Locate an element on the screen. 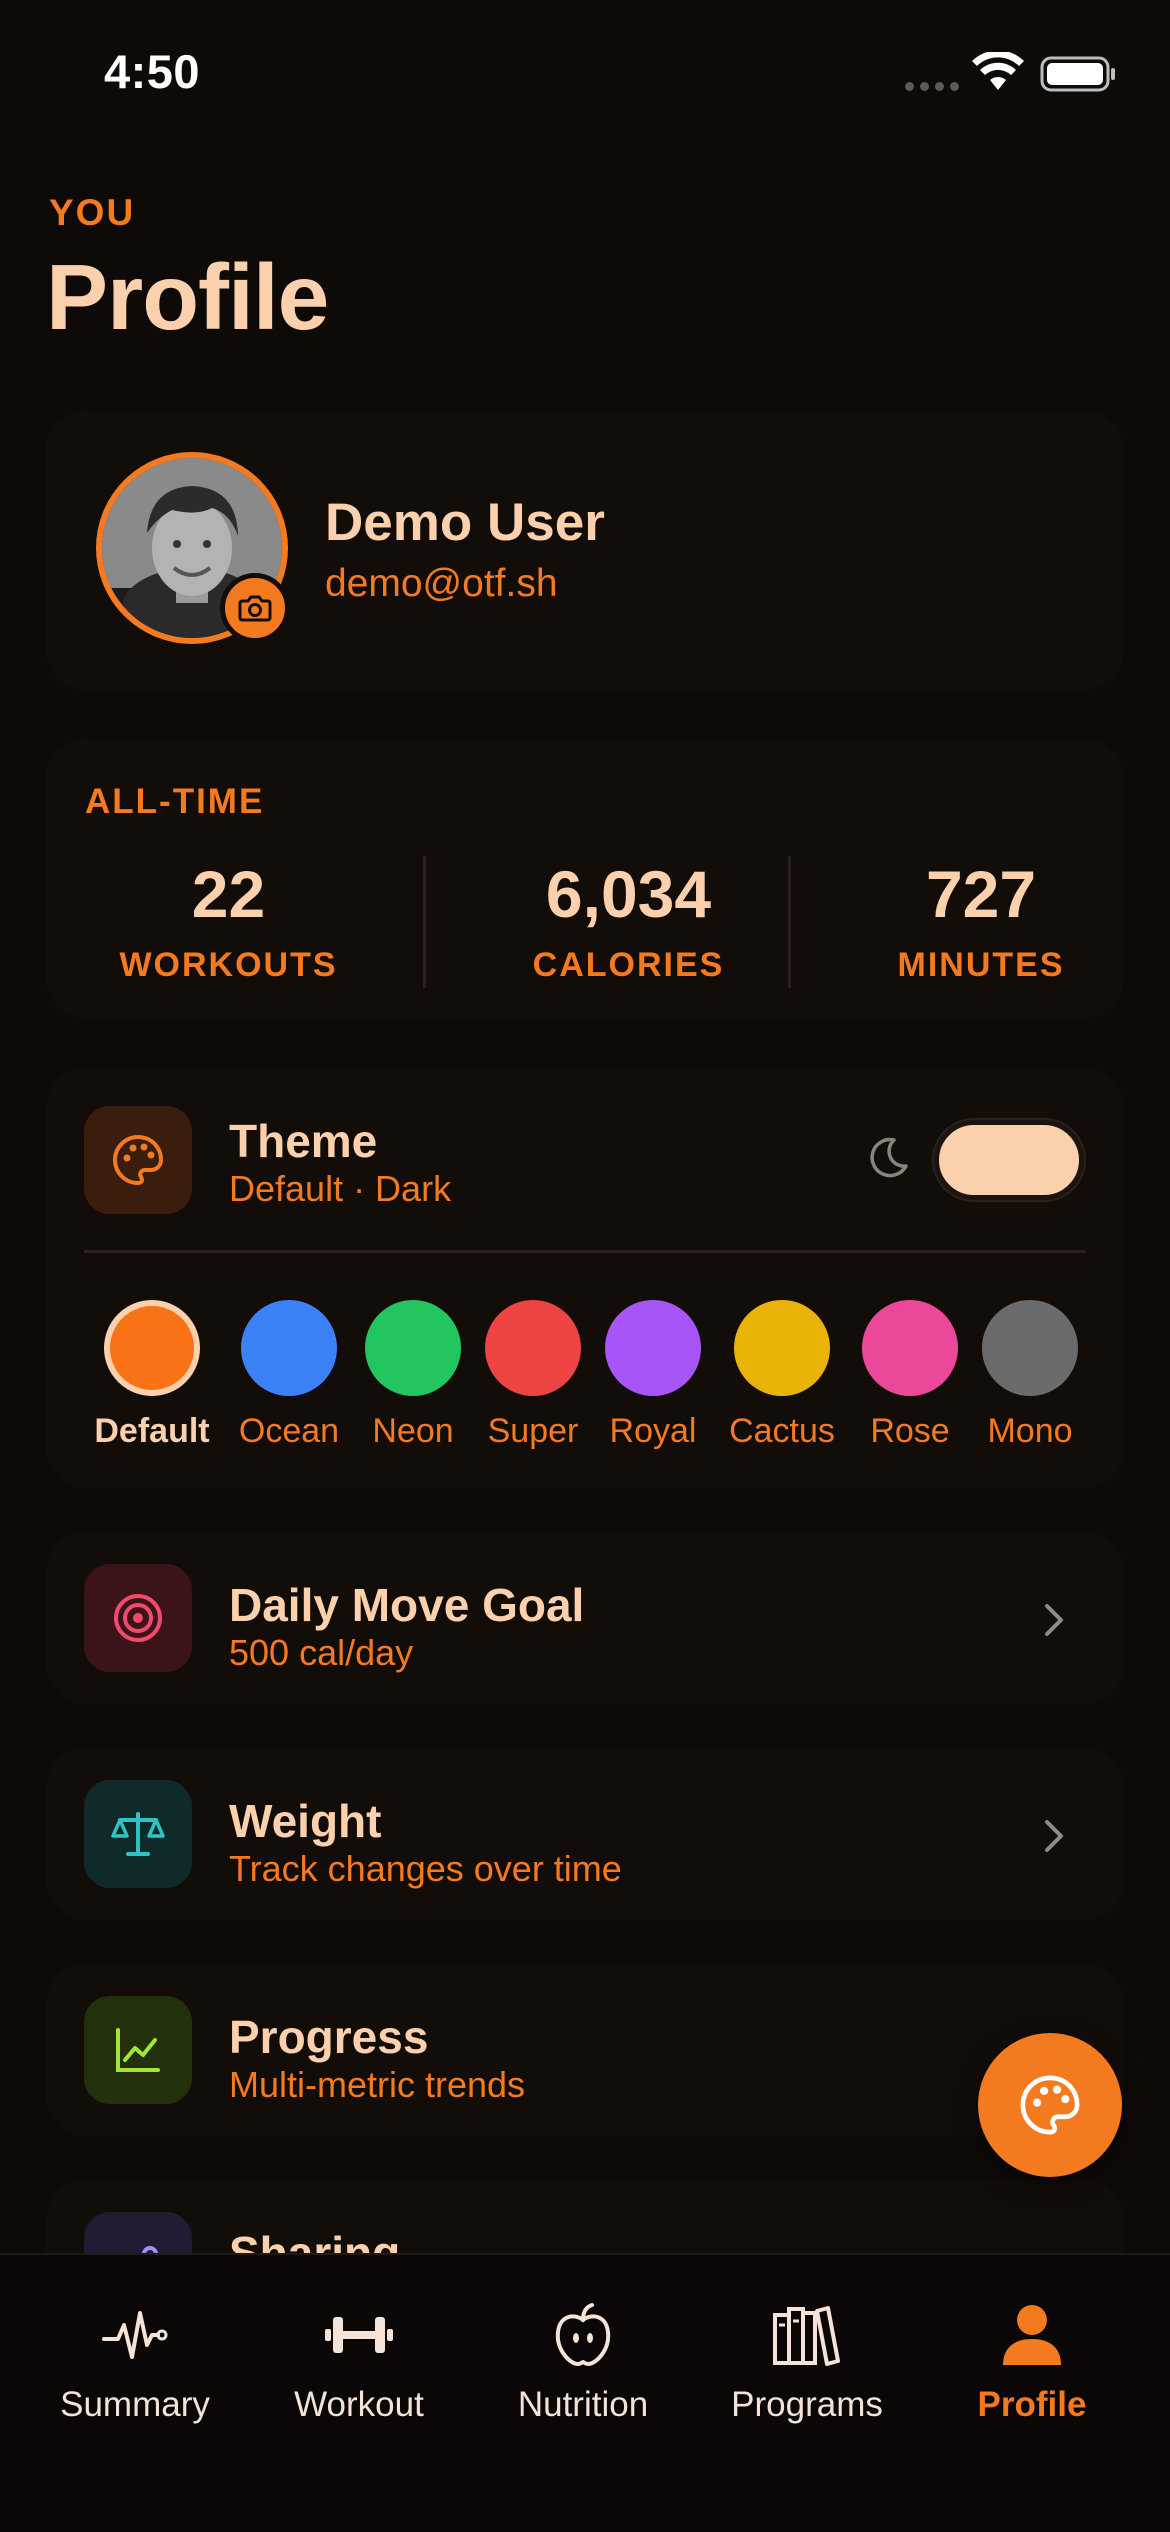 The image size is (1170, 2532). stat-calories: 6,034 CALORIES is located at coordinates (628, 920).